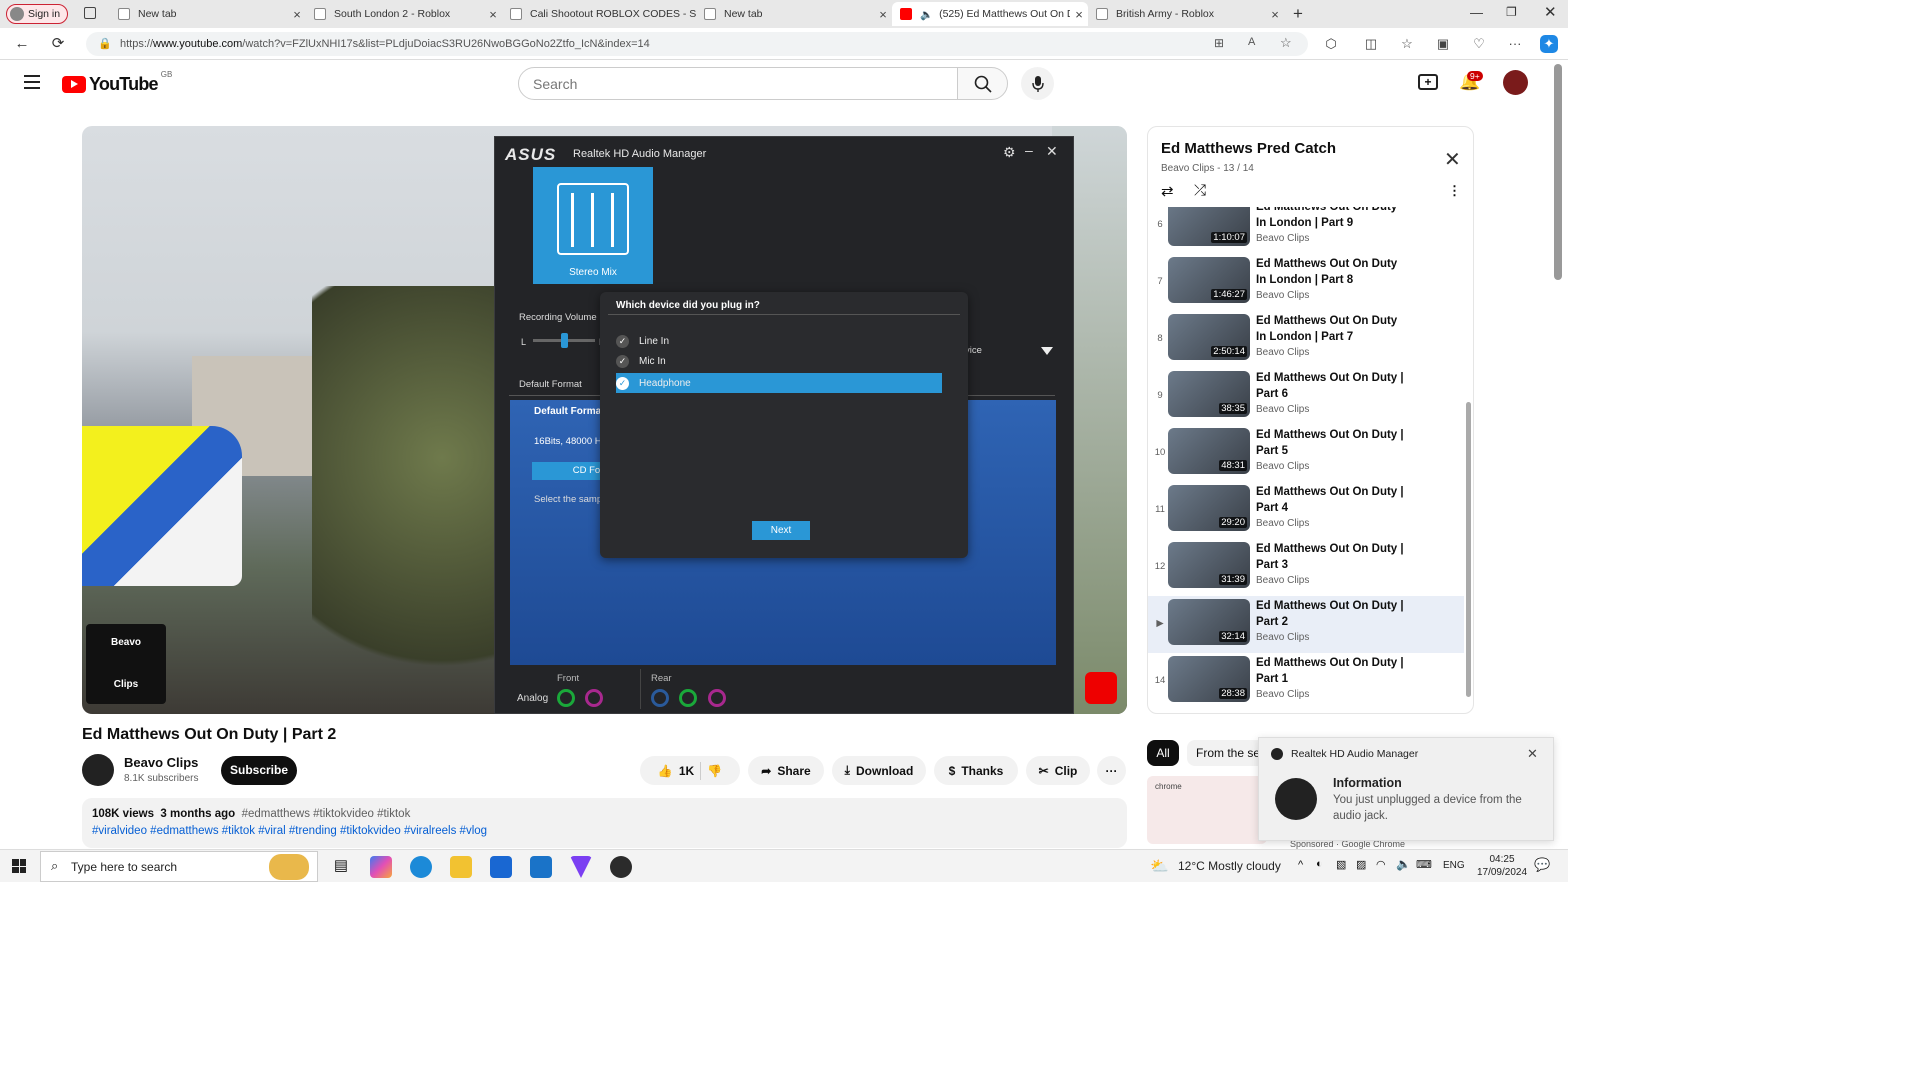 This screenshot has height=1080, width=1920. What do you see at coordinates (714, 771) in the screenshot?
I see `dislike-button: 👎` at bounding box center [714, 771].